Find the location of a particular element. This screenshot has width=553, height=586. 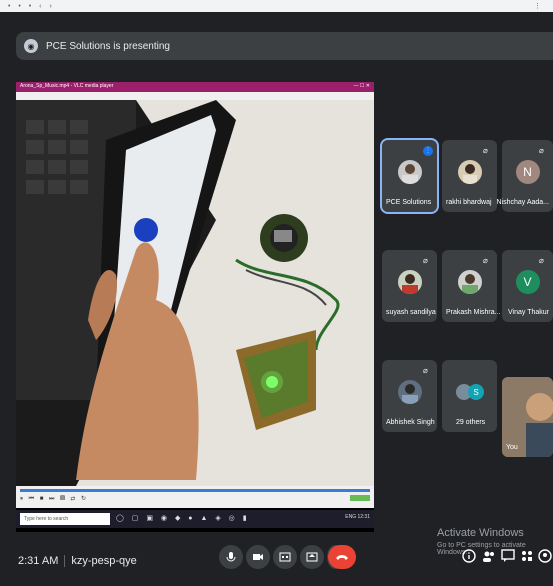

participant-name: Vinay Thakur is located at coordinates (528, 312).